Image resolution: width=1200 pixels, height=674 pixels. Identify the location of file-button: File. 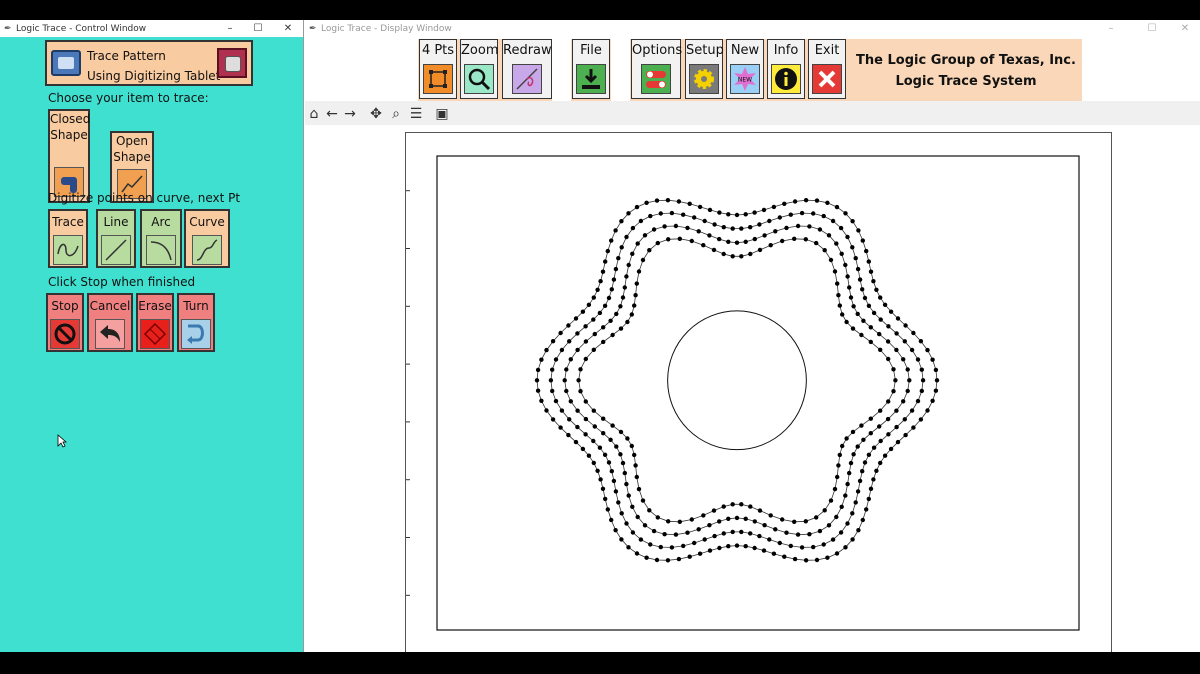
(591, 69).